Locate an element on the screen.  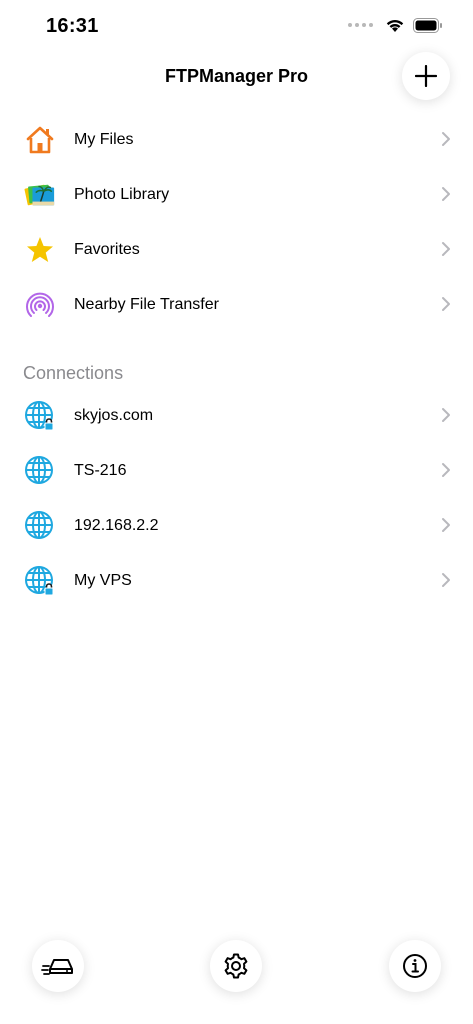
add-connection-button is located at coordinates (426, 76).